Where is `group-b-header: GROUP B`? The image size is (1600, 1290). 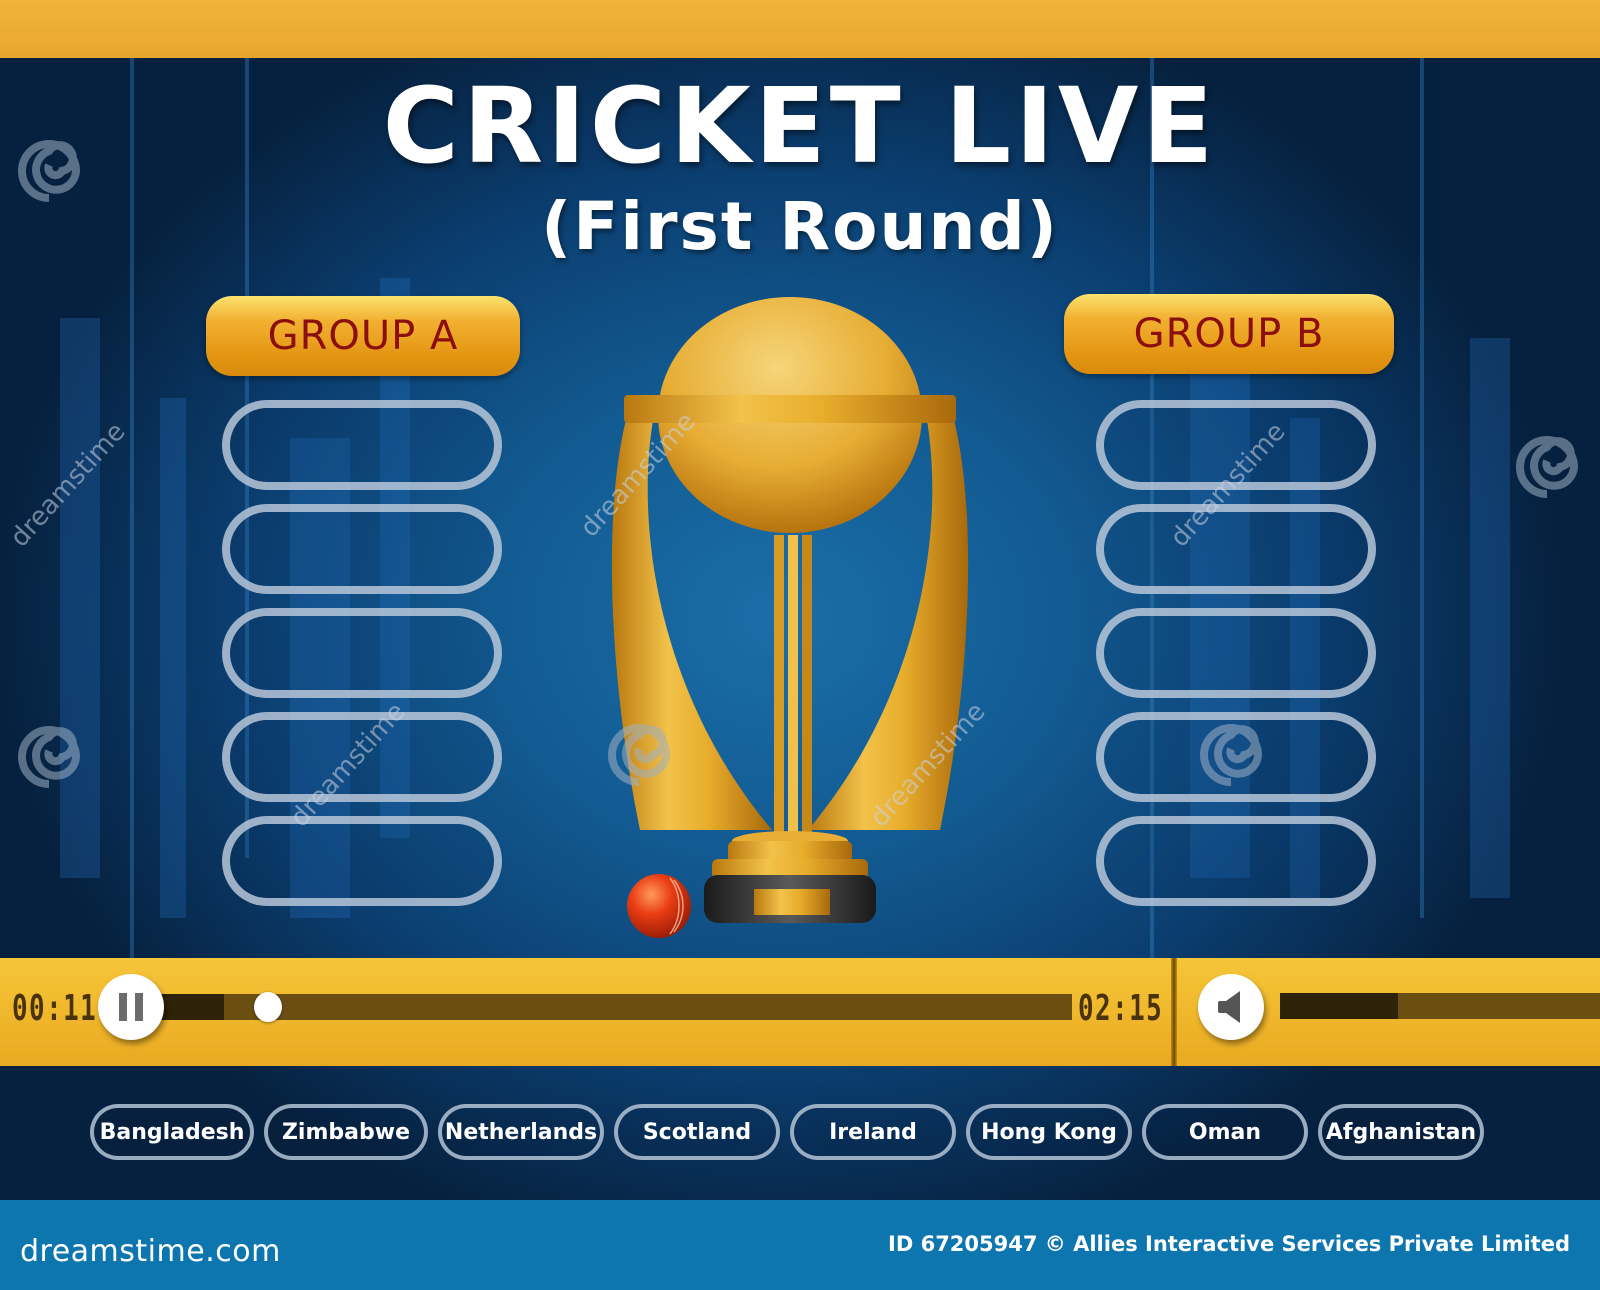
group-b-header: GROUP B is located at coordinates (1229, 334).